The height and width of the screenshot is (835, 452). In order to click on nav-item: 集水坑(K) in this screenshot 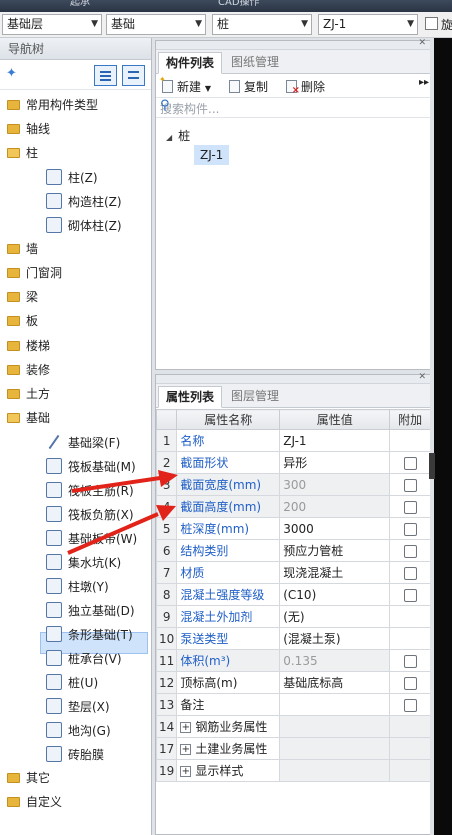, I will do `click(83, 562)`.